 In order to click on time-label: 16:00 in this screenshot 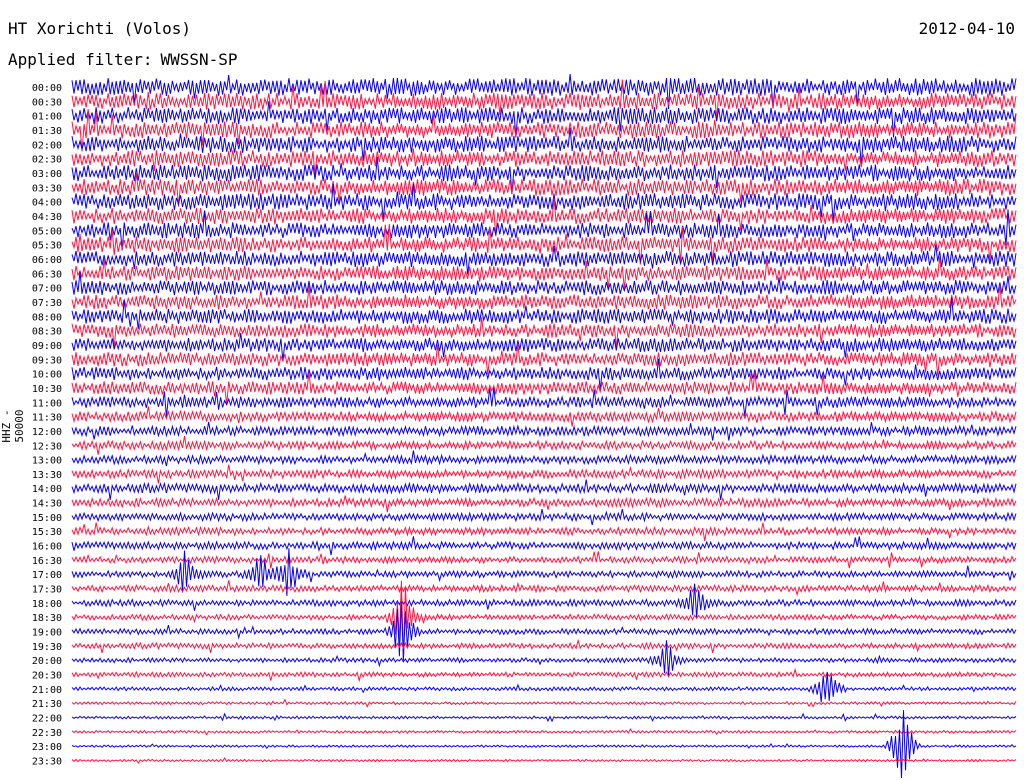, I will do `click(47, 547)`.